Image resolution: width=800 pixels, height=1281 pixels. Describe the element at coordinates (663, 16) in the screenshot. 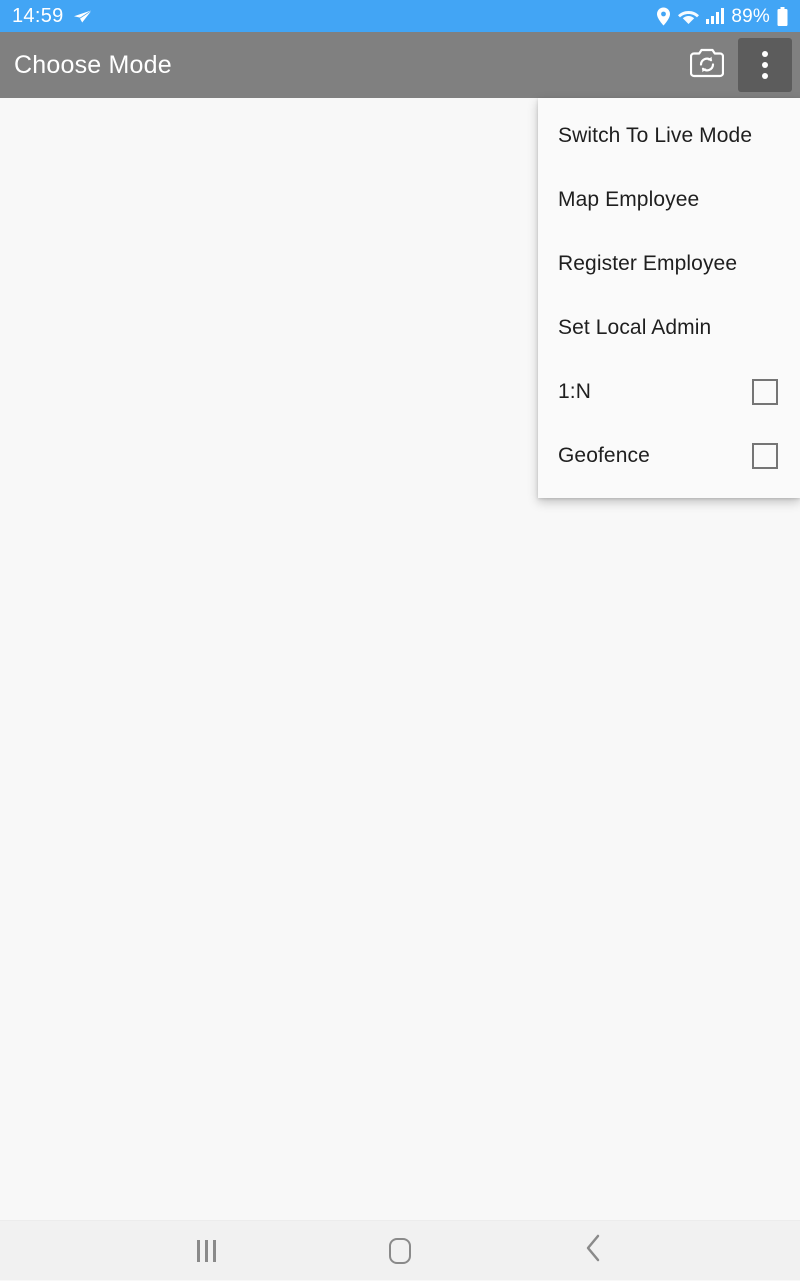

I see `location-pin-icon` at that location.